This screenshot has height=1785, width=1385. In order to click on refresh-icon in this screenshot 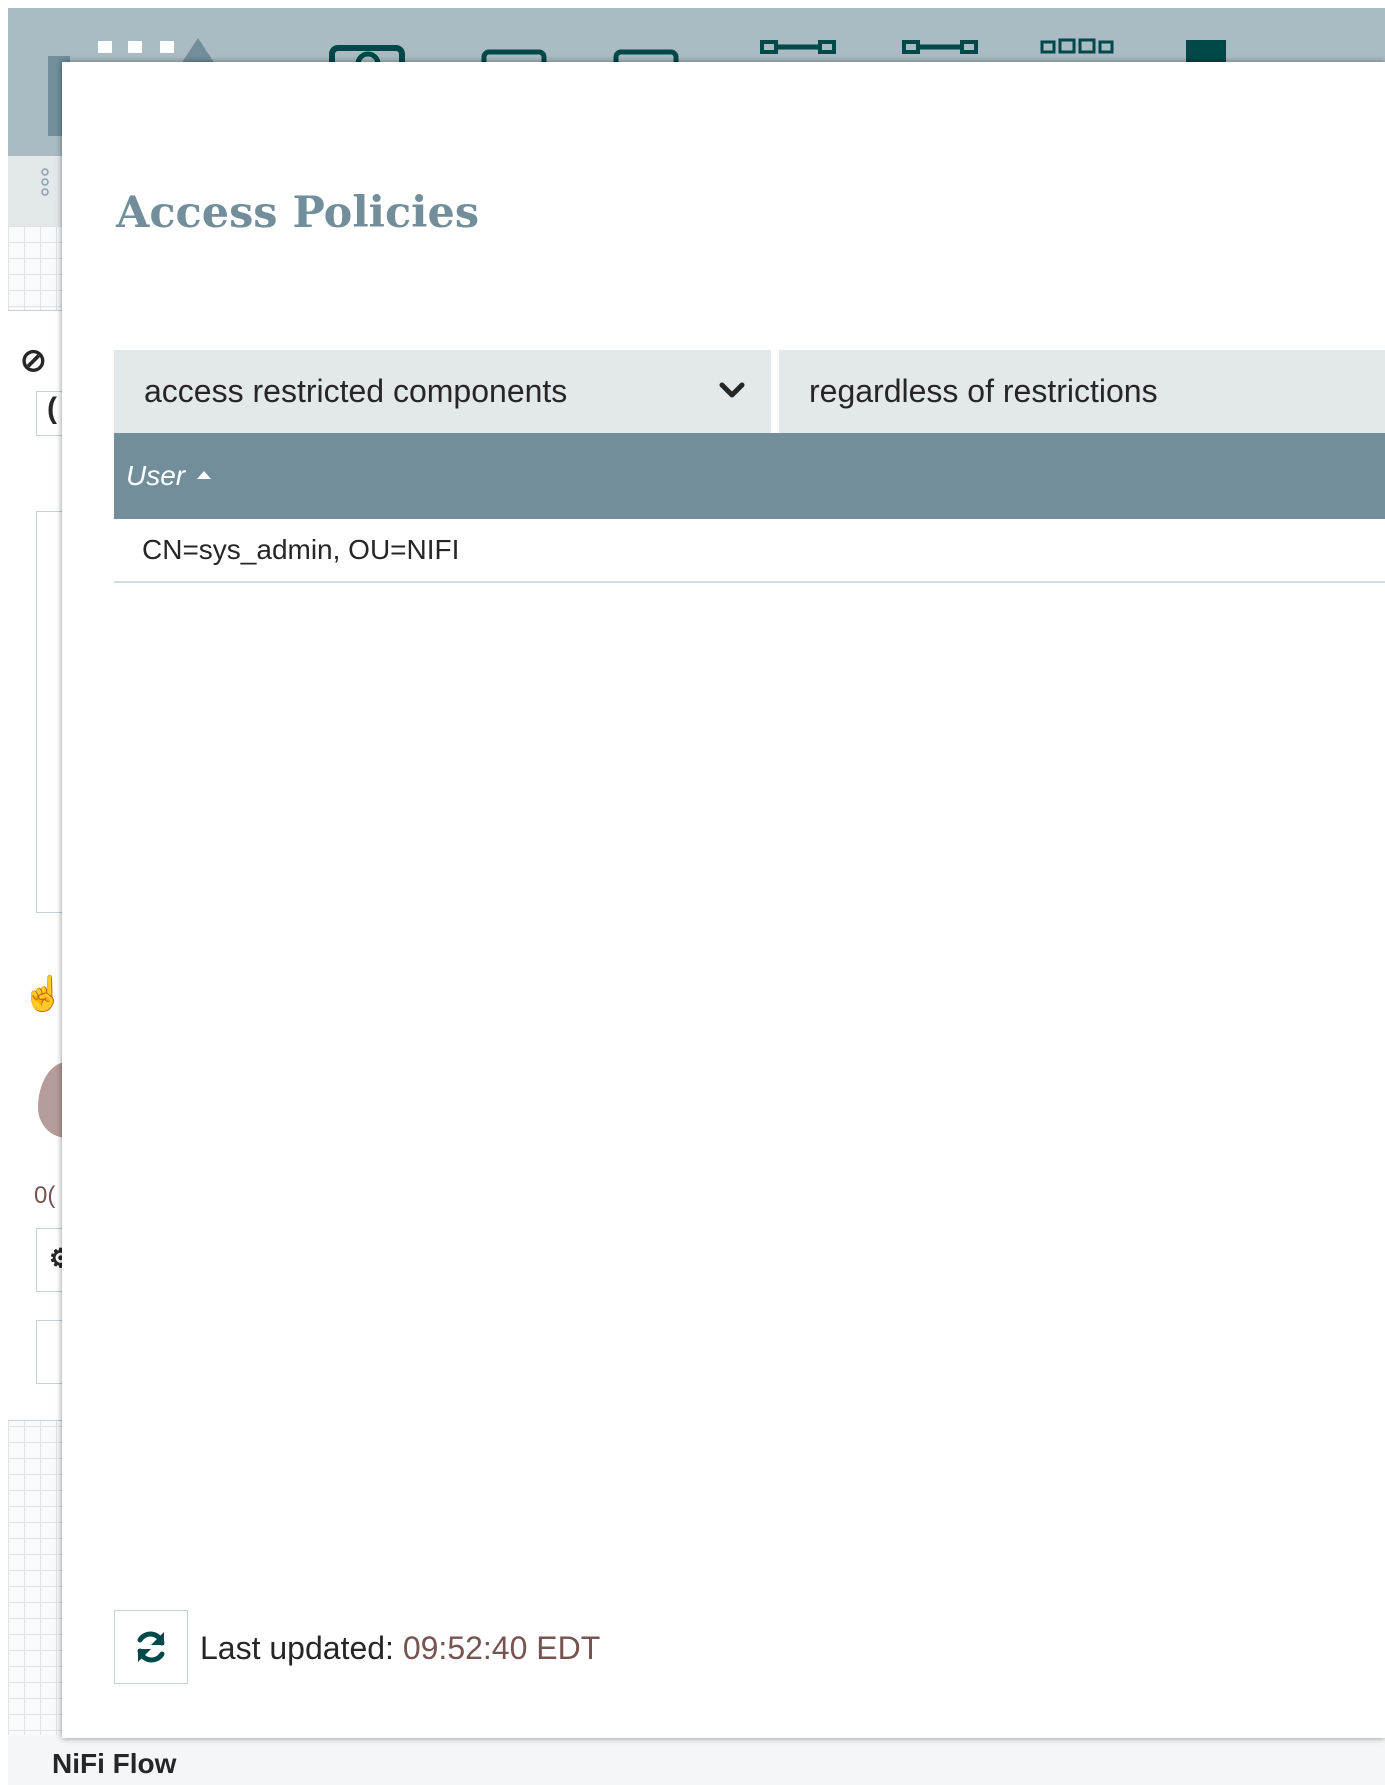, I will do `click(151, 1647)`.